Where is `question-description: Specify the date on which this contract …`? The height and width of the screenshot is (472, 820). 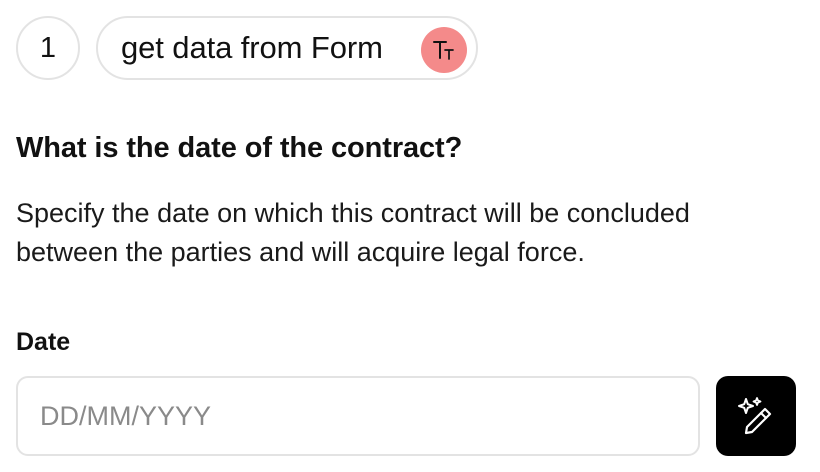 question-description: Specify the date on which this contract … is located at coordinates (353, 232).